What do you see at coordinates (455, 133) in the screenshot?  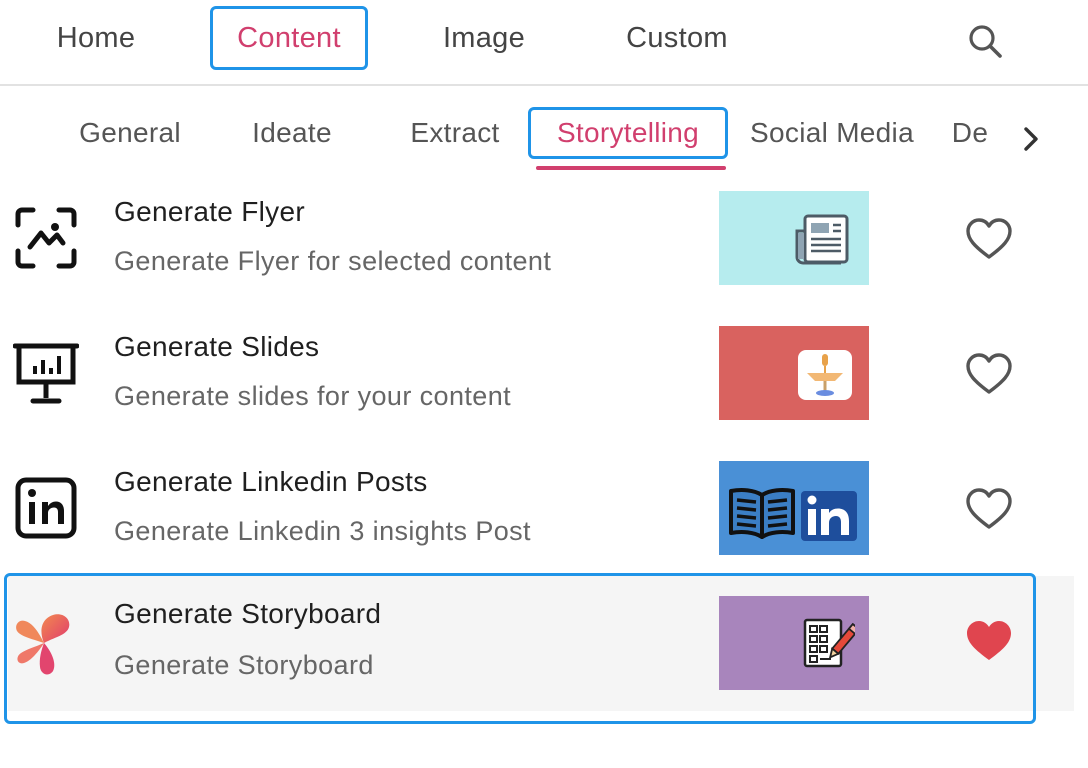 I see `subtab-extract: Extract` at bounding box center [455, 133].